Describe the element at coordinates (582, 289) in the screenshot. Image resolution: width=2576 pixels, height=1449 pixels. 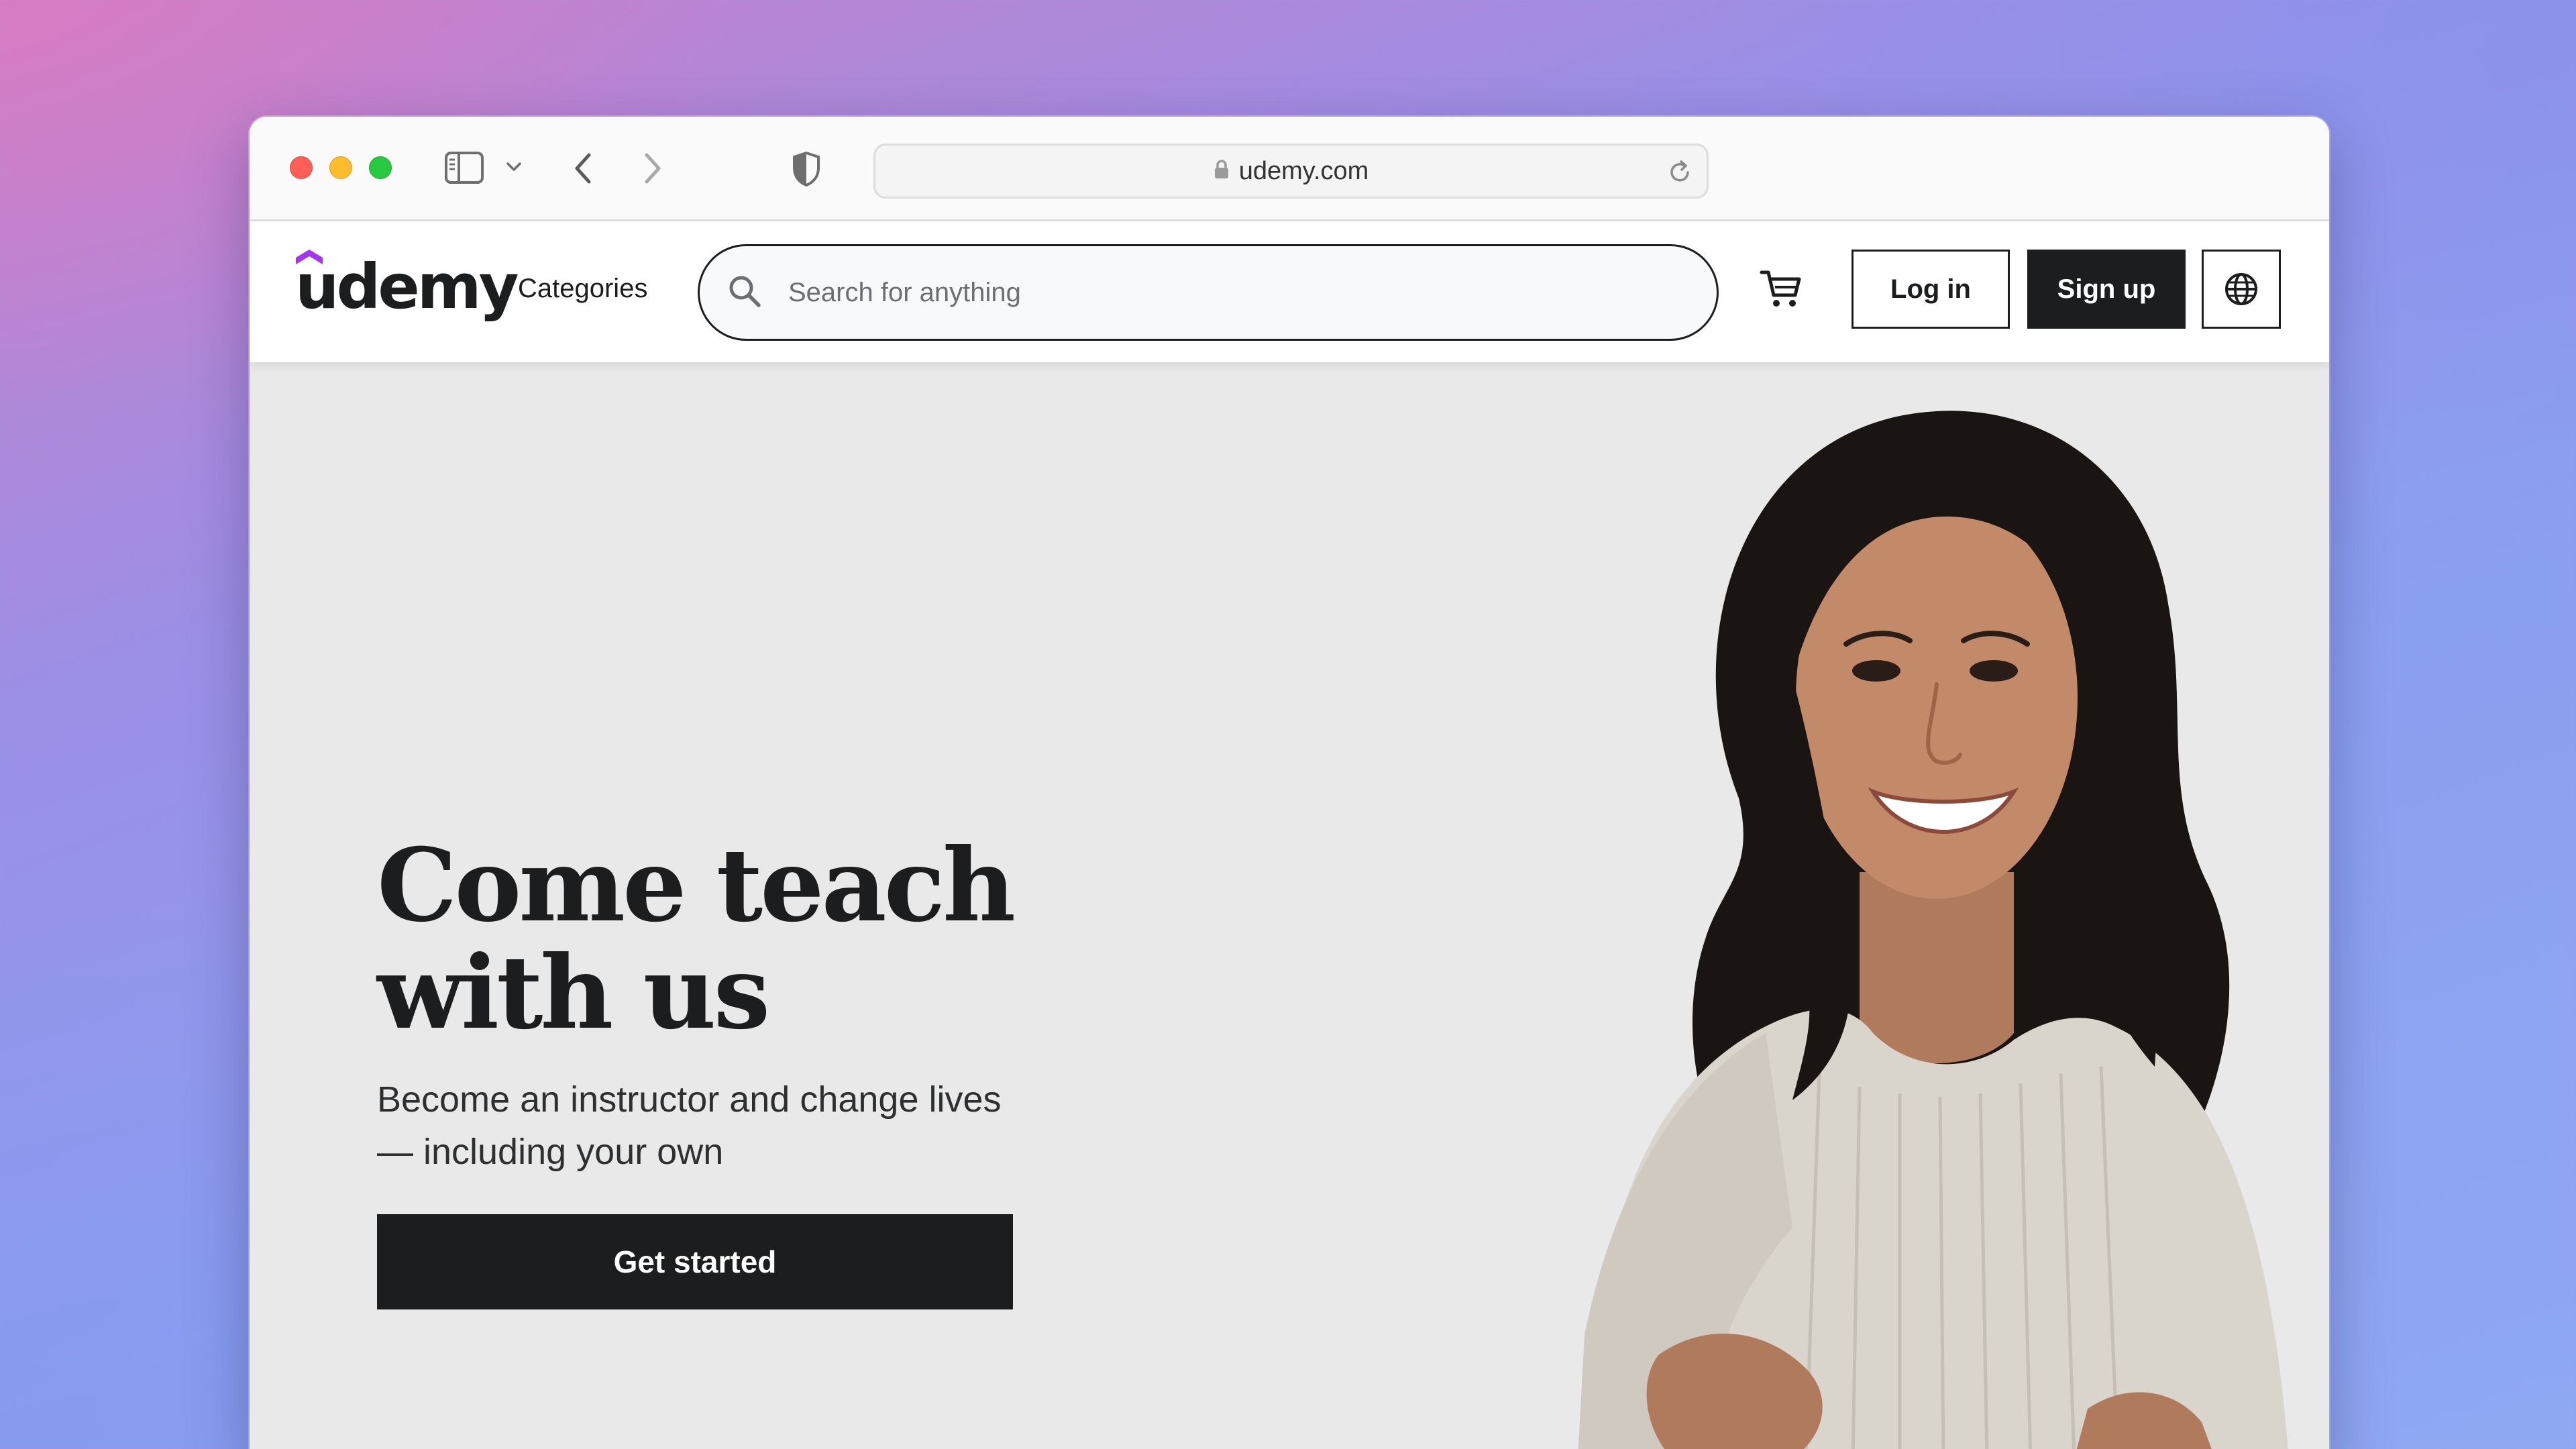
I see `categories-menu: Categories` at that location.